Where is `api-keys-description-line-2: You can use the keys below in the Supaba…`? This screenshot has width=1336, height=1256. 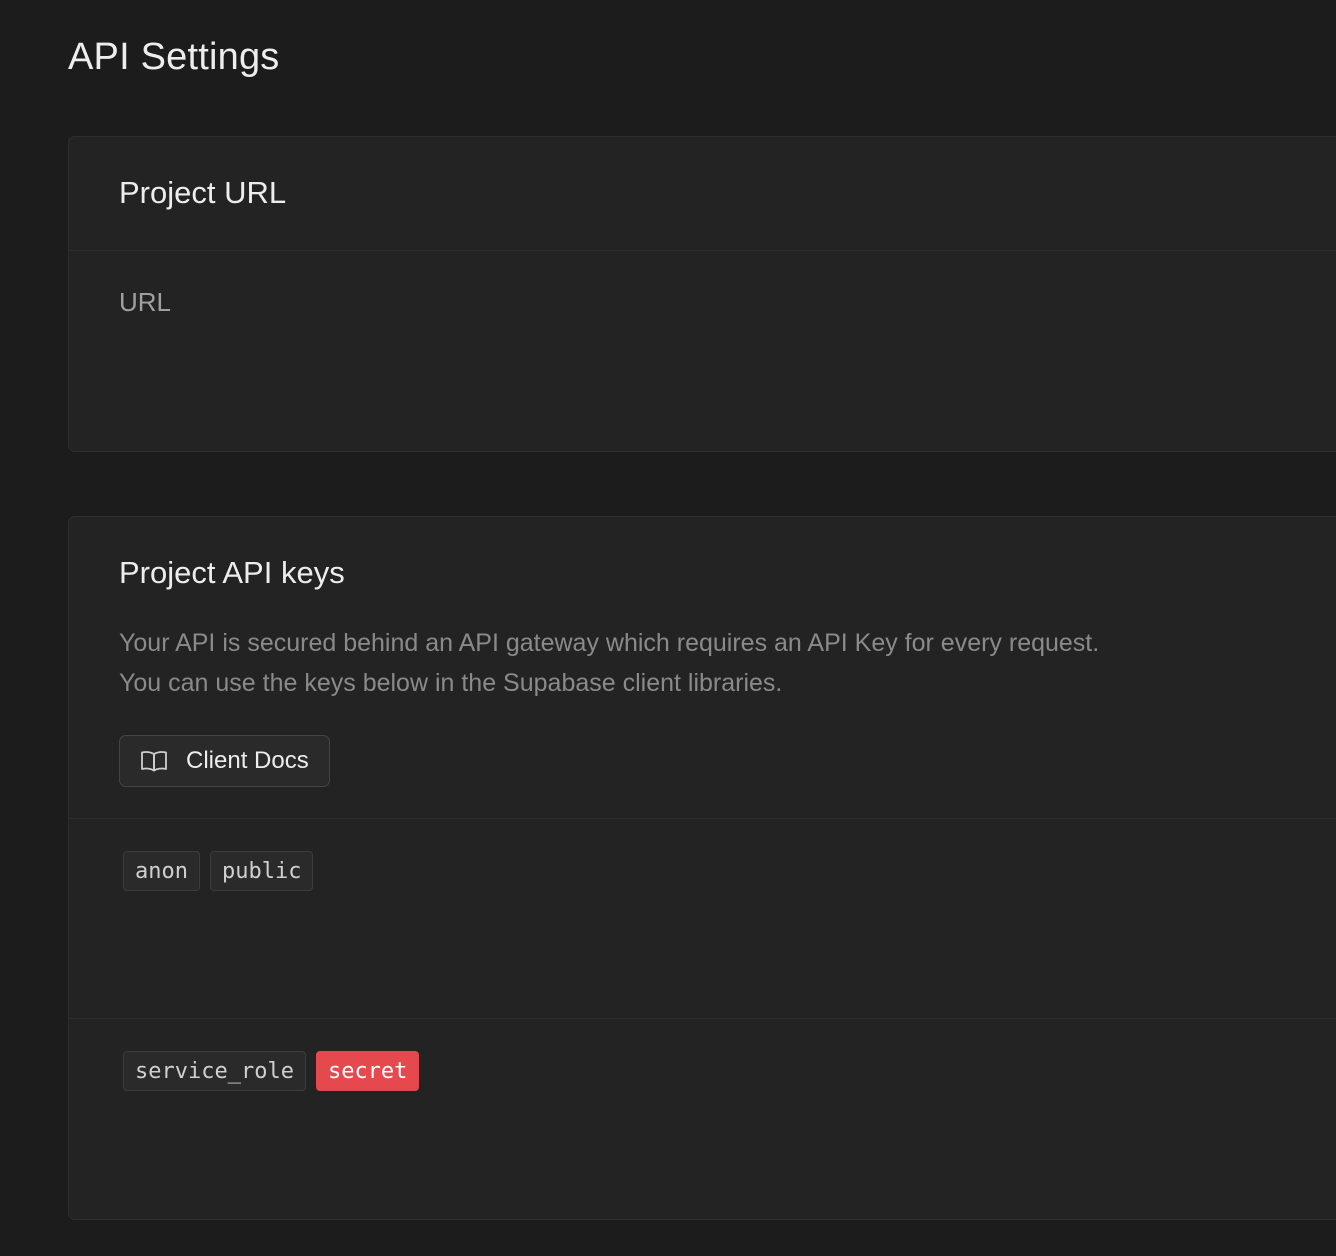
api-keys-description-line-2: You can use the keys below in the Supaba… is located at coordinates (451, 683).